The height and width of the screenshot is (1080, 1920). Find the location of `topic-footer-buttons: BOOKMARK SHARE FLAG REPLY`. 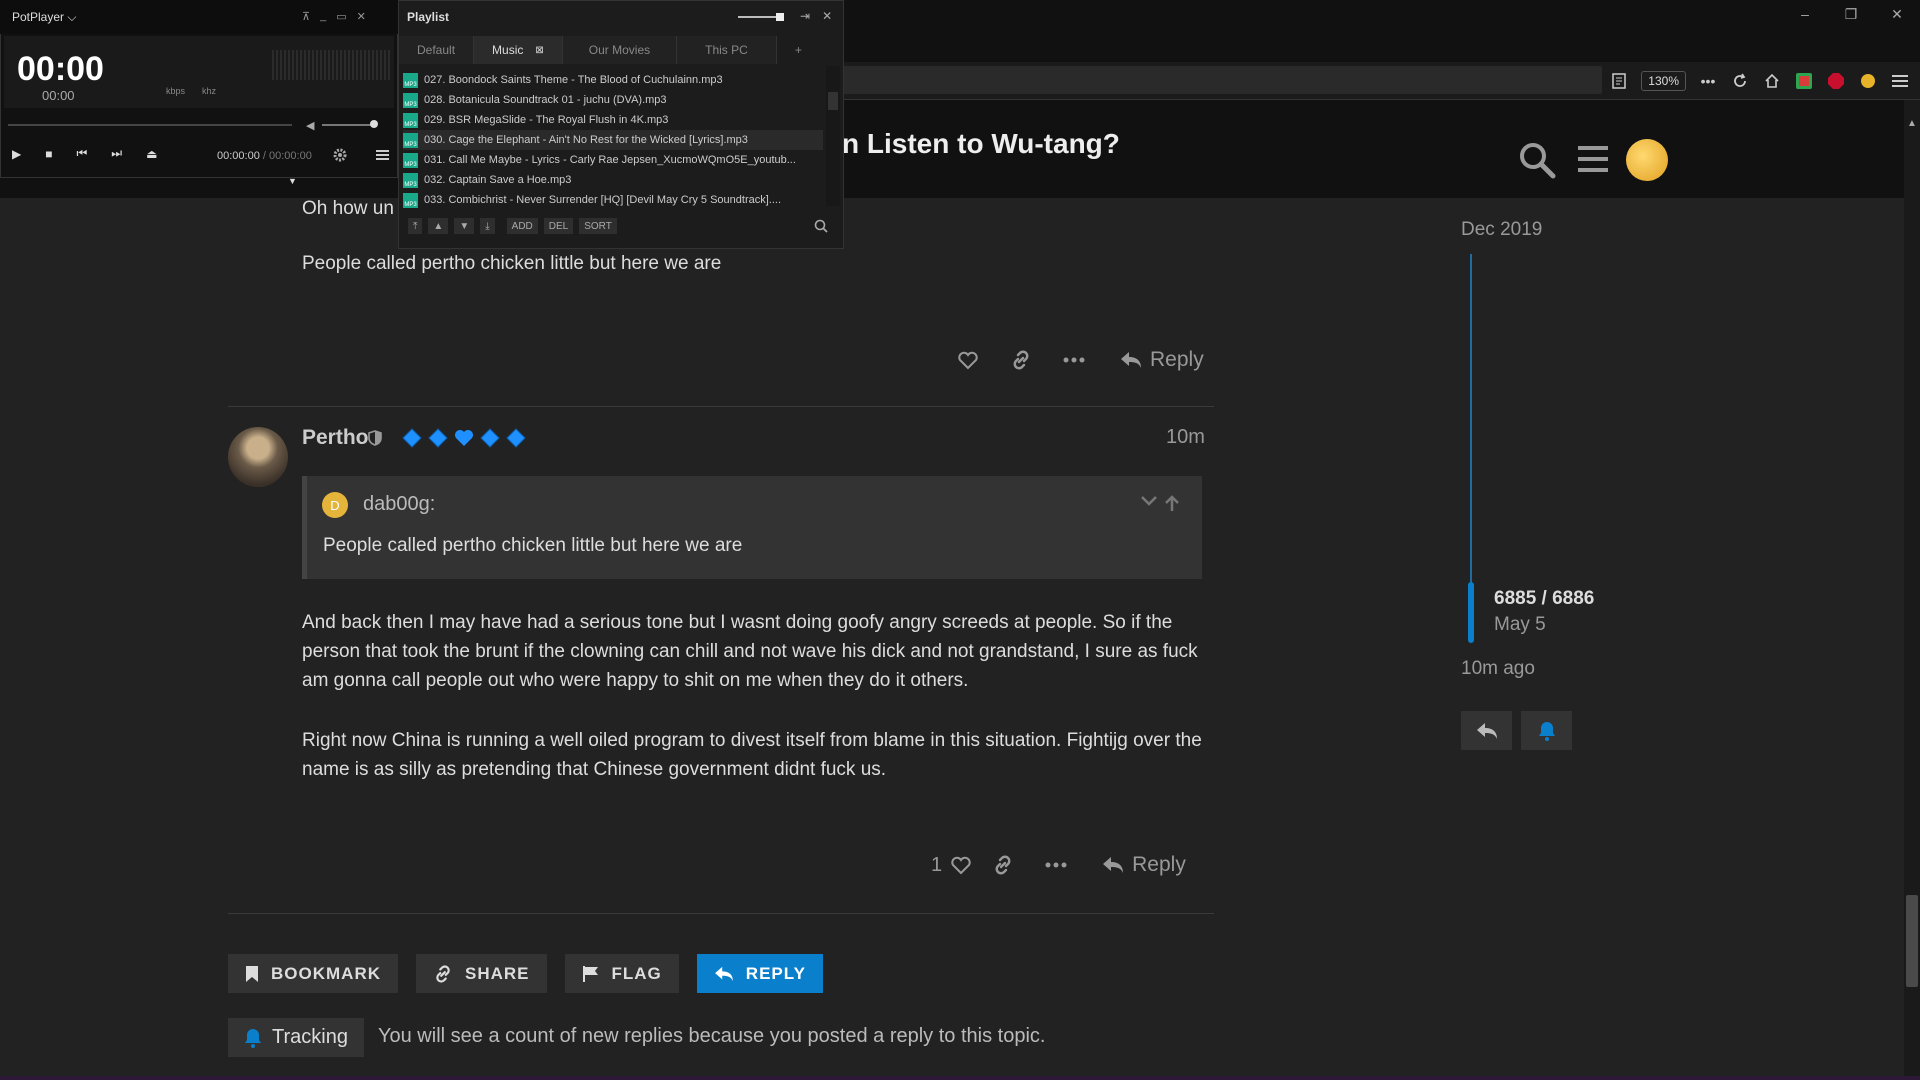

topic-footer-buttons: BOOKMARK SHARE FLAG REPLY is located at coordinates (525, 973).